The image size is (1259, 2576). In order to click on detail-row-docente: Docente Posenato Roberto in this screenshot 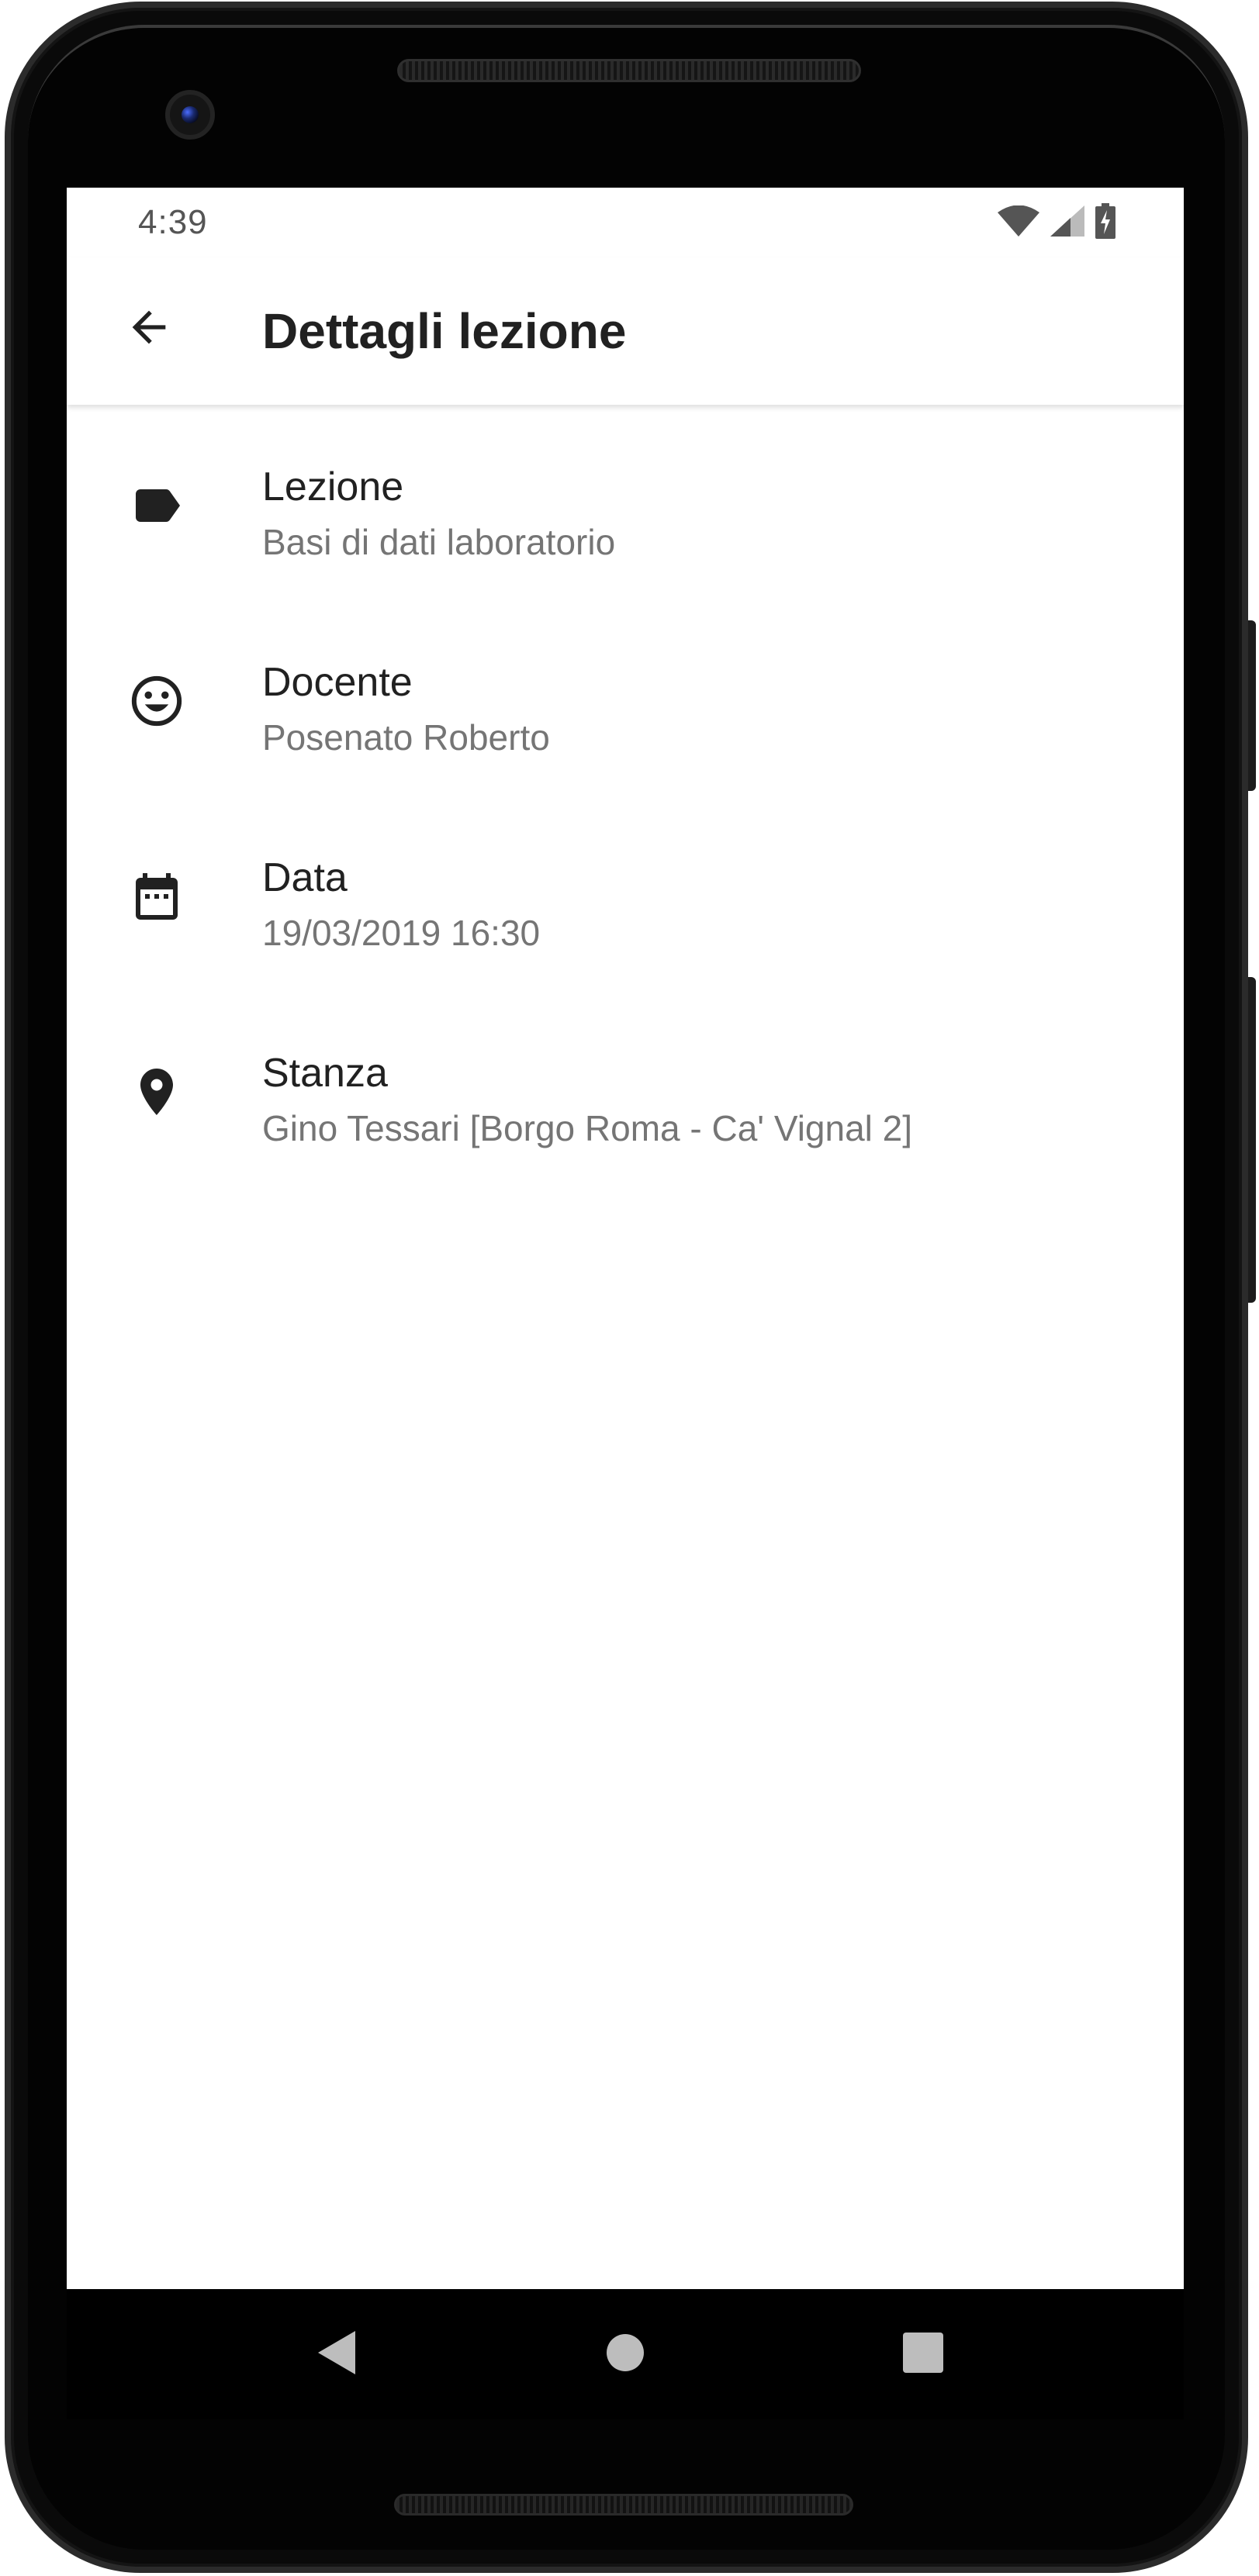, I will do `click(625, 713)`.